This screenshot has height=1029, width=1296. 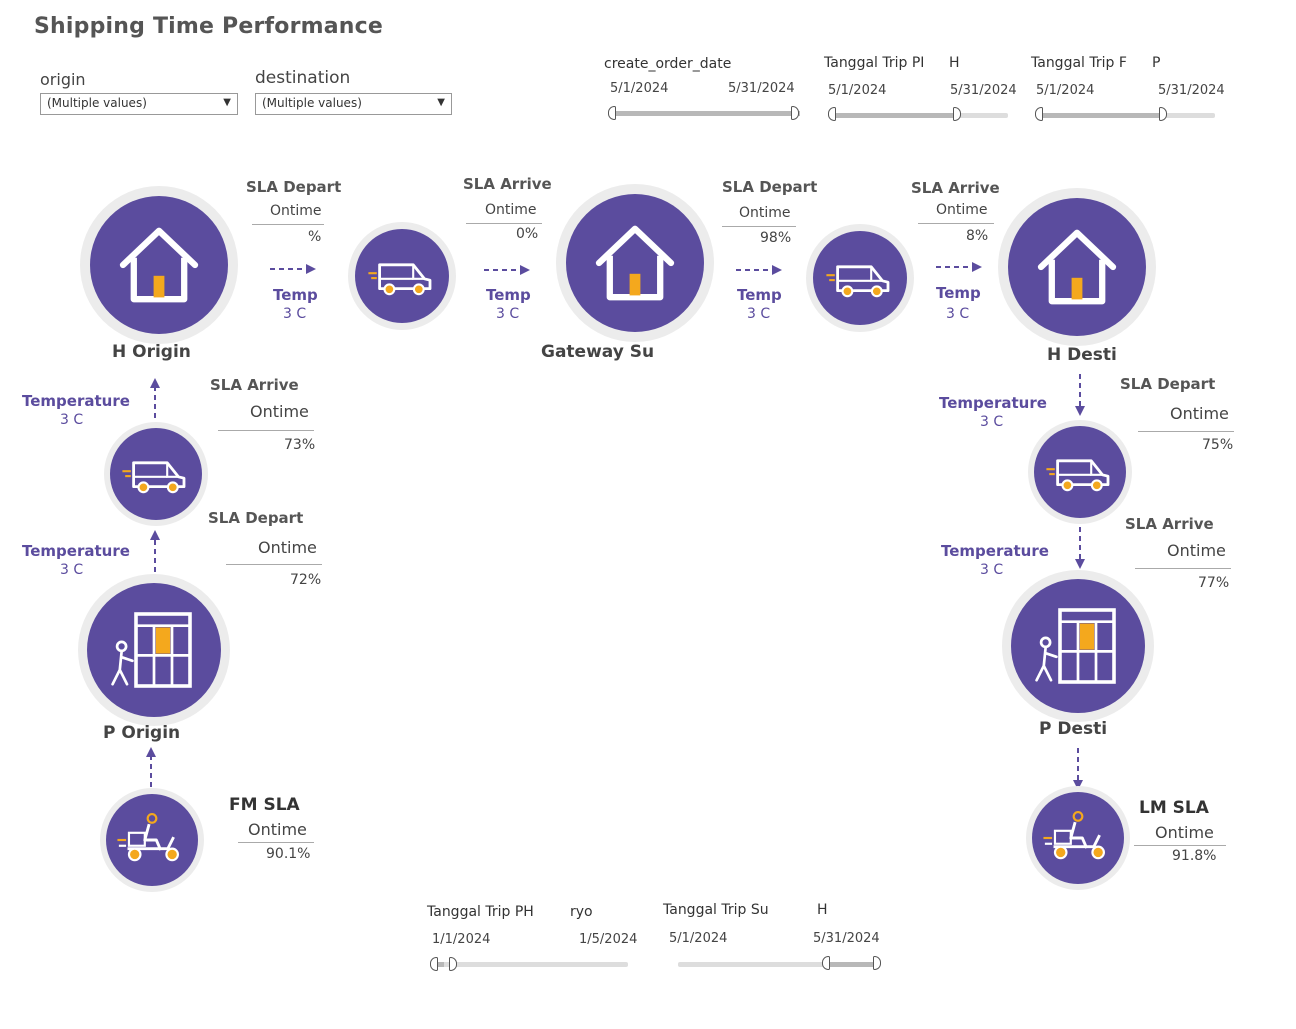 What do you see at coordinates (846, 938) in the screenshot?
I see `slider-end-date: 5/31/2024` at bounding box center [846, 938].